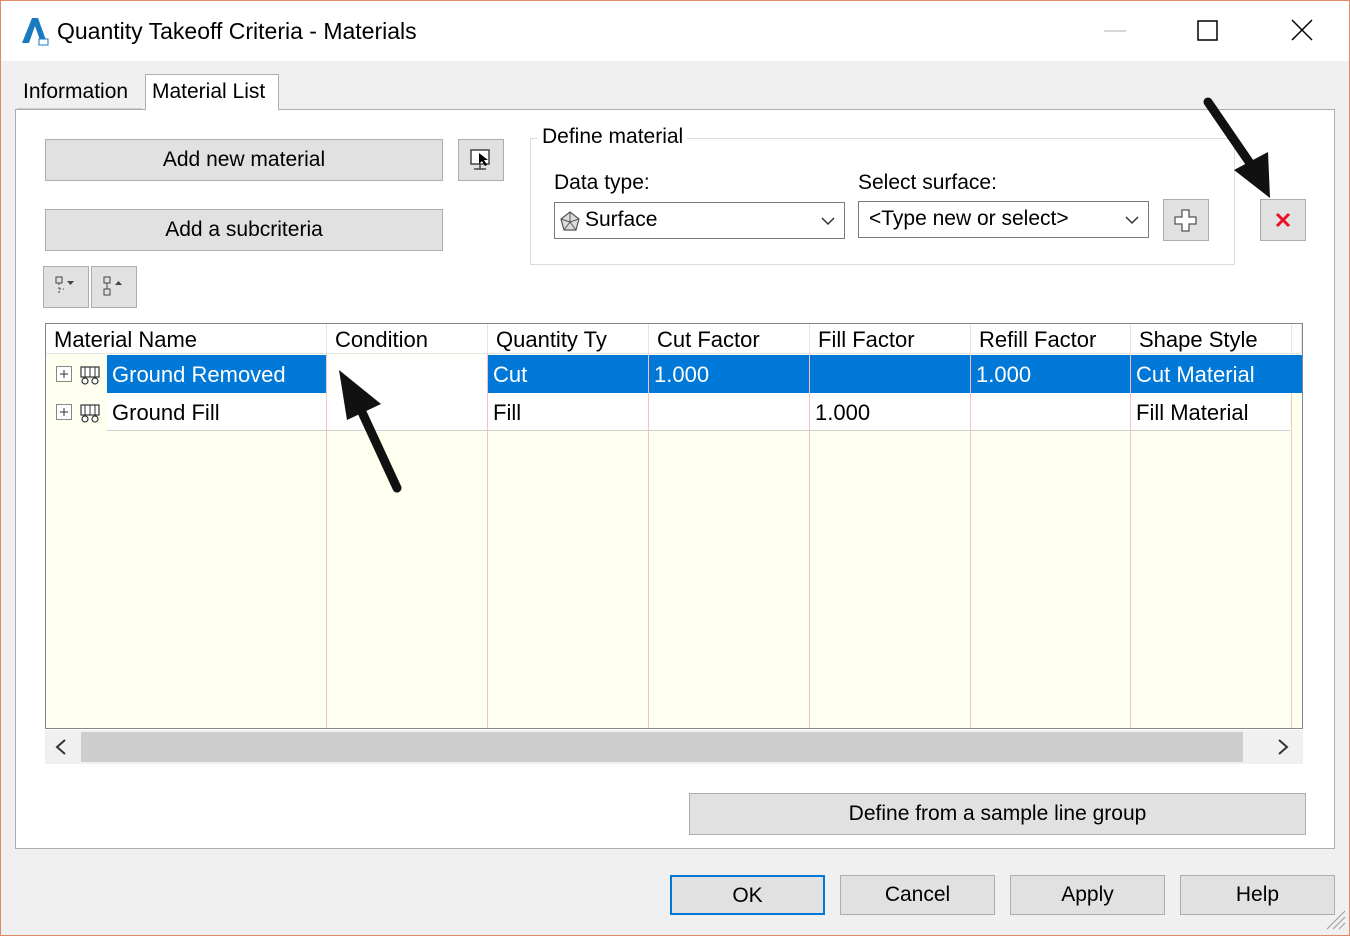  I want to click on cell-shape-style: Fill Material, so click(1210, 412).